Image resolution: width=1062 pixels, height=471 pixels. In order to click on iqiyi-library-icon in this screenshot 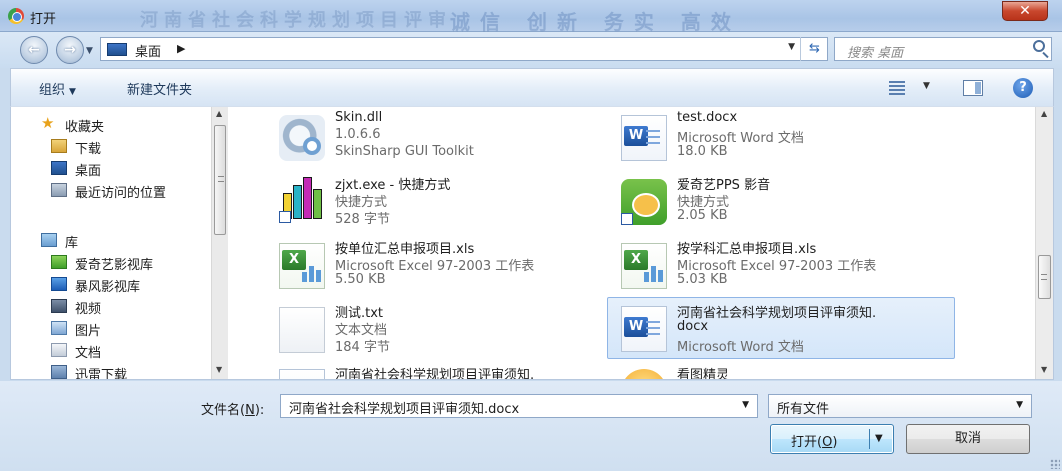, I will do `click(59, 262)`.